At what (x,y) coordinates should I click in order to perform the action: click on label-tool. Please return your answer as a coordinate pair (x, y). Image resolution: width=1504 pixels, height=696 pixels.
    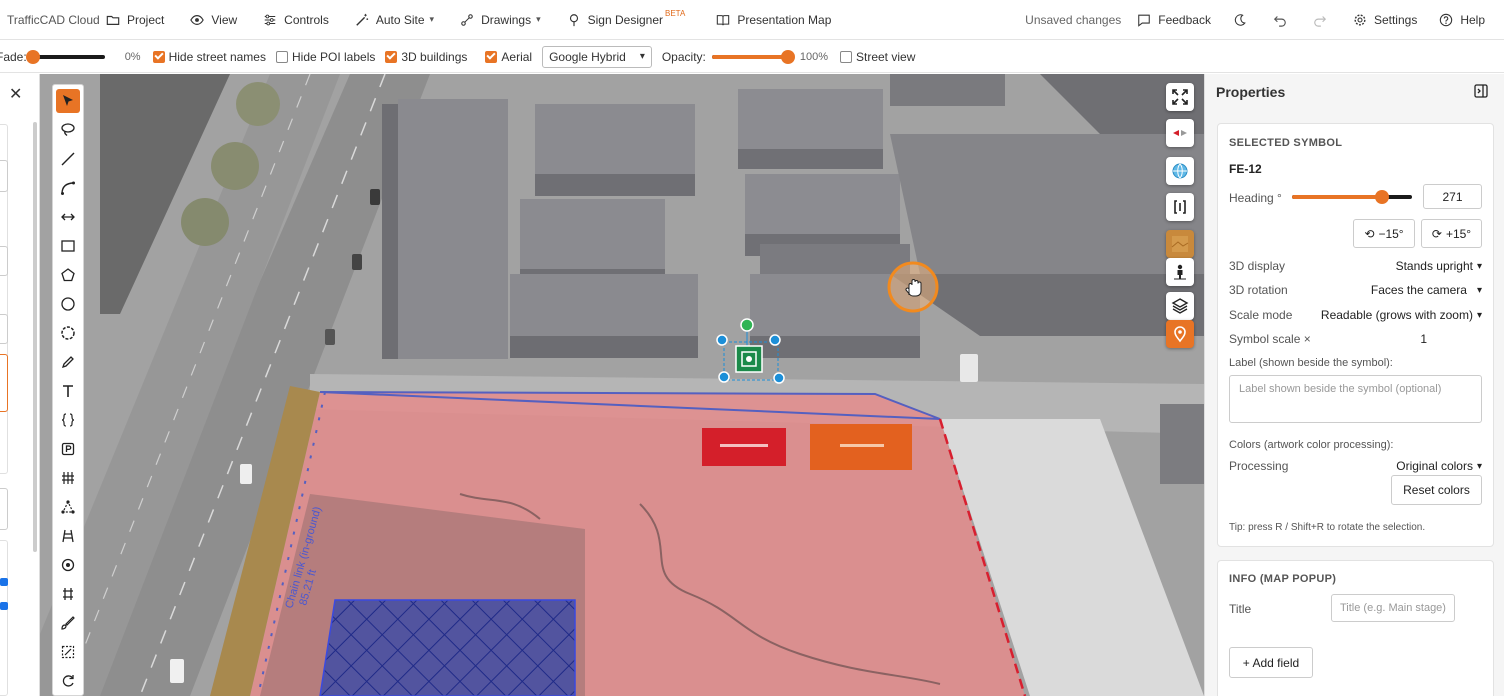
    Looking at the image, I should click on (68, 420).